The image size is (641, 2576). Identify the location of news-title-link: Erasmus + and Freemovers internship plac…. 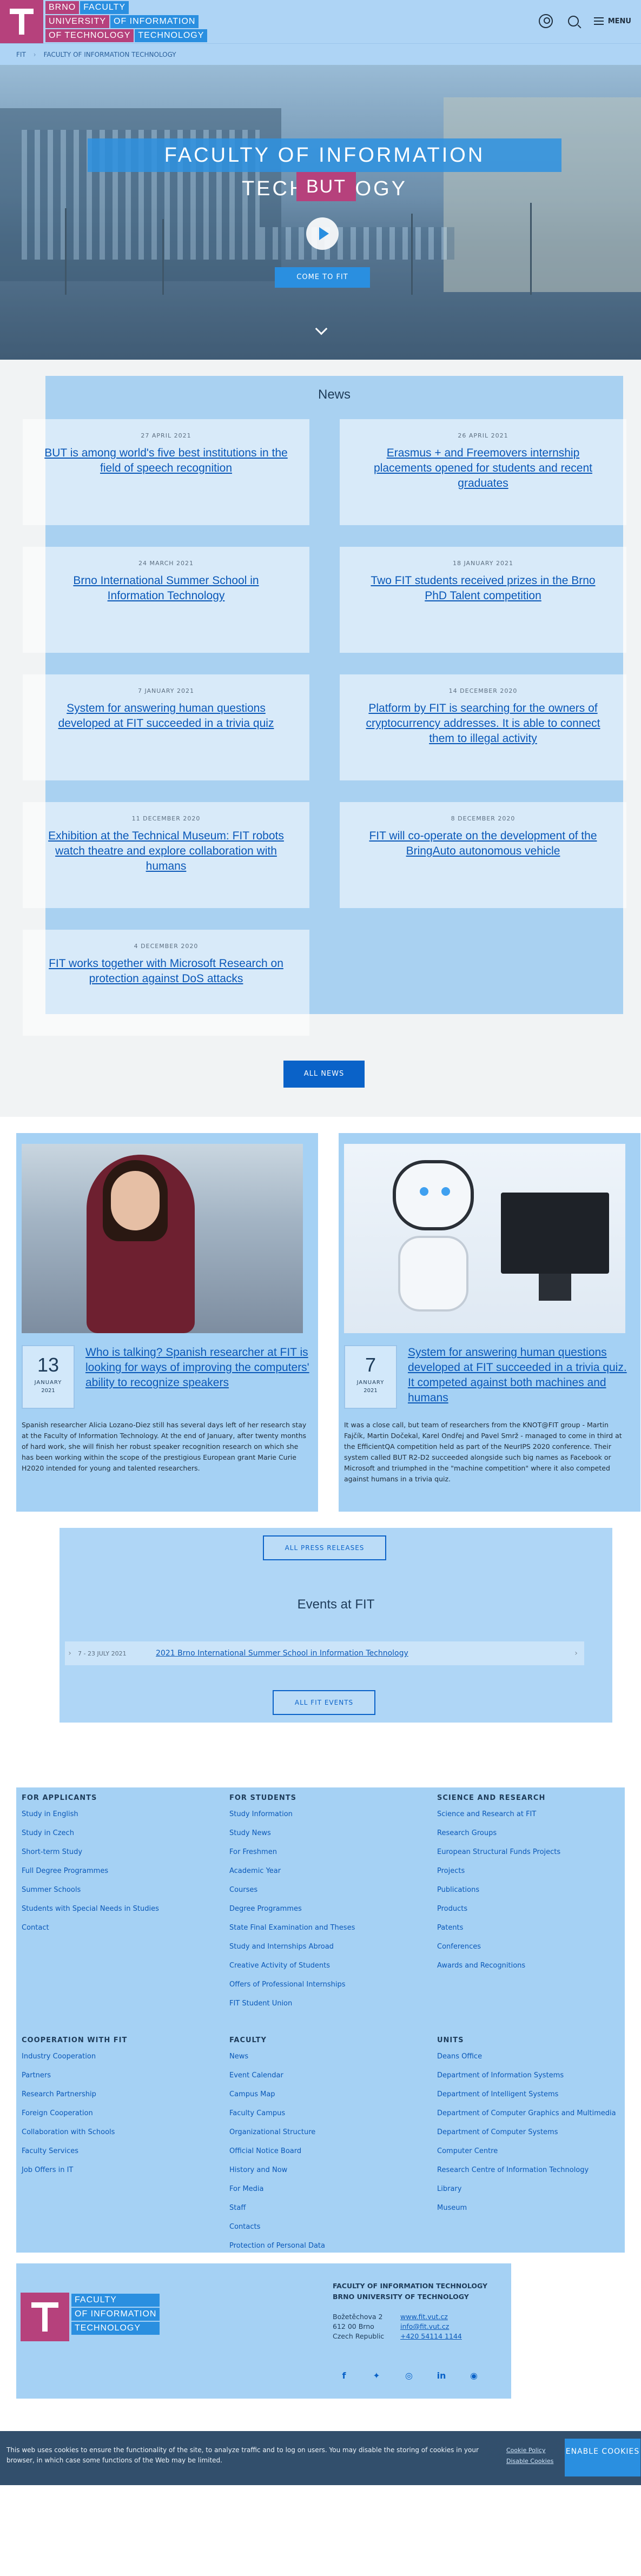
(483, 469).